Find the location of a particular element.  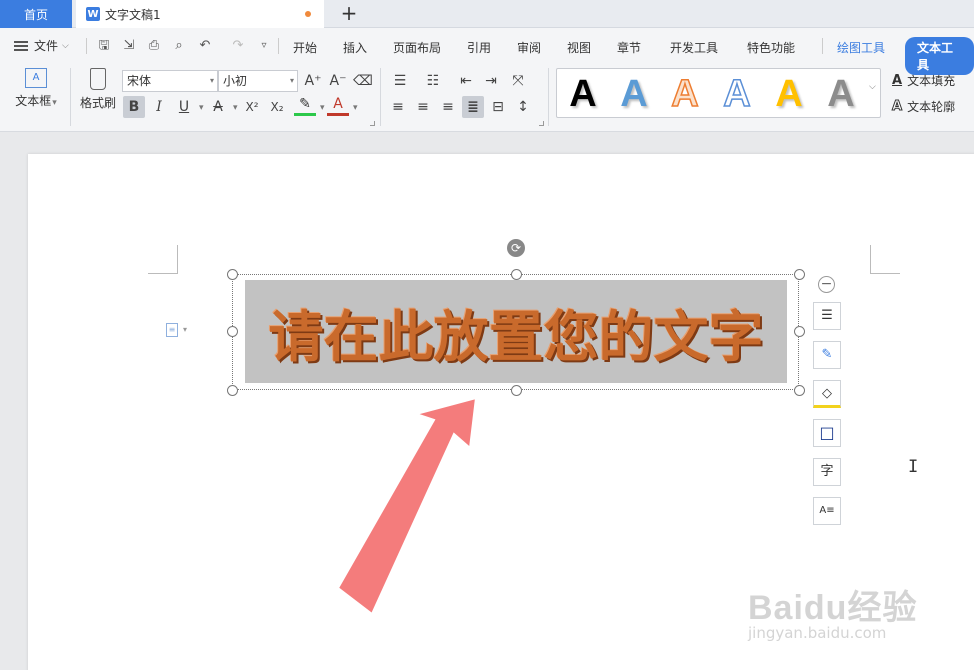

bold-button: B is located at coordinates (134, 107).